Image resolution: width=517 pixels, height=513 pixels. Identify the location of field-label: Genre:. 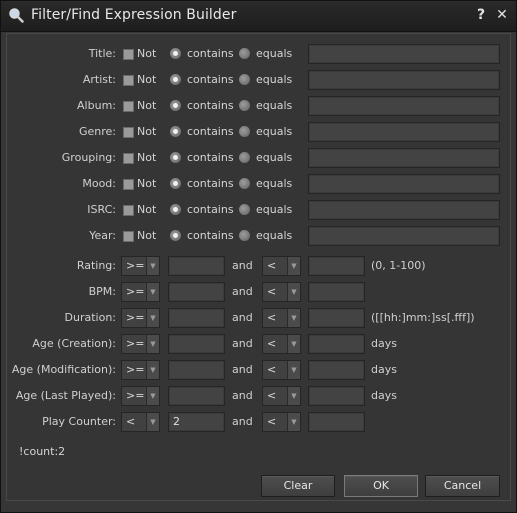
(97, 131).